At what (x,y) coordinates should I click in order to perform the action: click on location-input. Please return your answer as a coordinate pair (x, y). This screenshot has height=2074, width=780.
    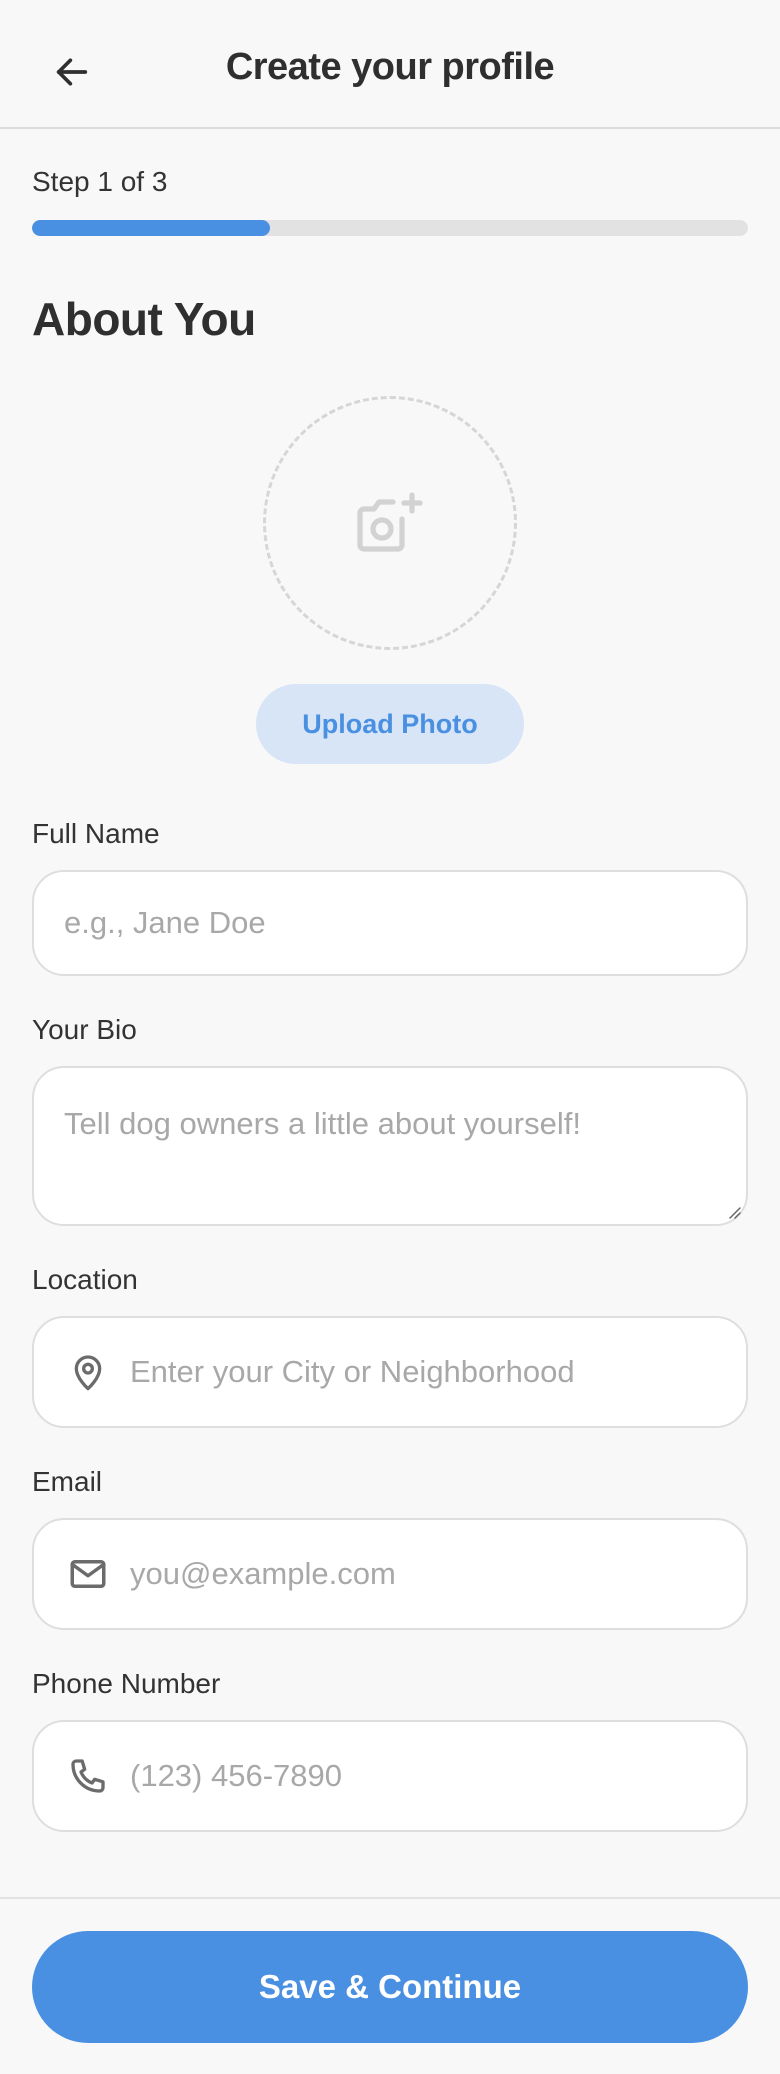
    Looking at the image, I should click on (426, 1372).